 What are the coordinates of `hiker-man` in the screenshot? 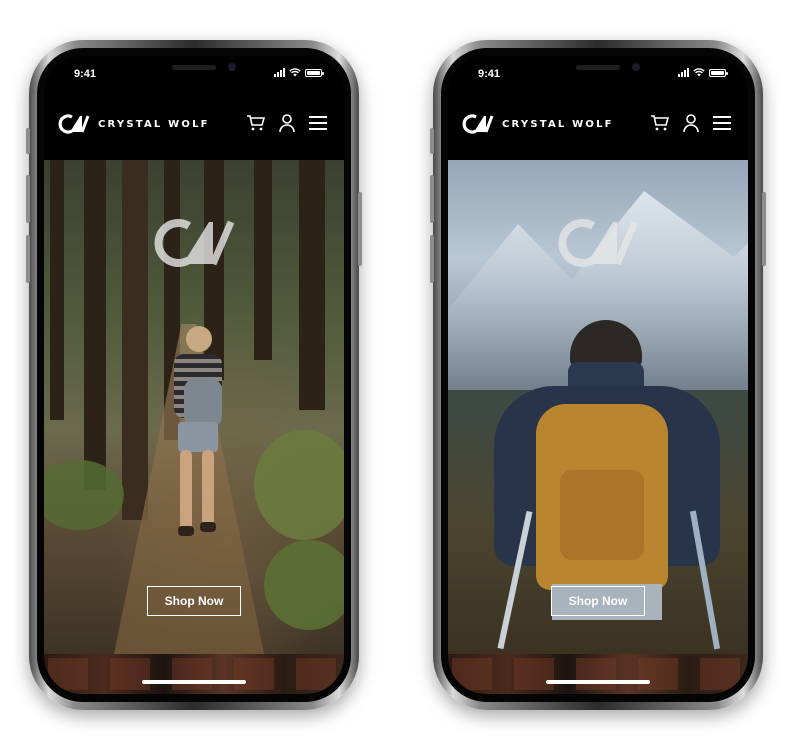 It's located at (603, 485).